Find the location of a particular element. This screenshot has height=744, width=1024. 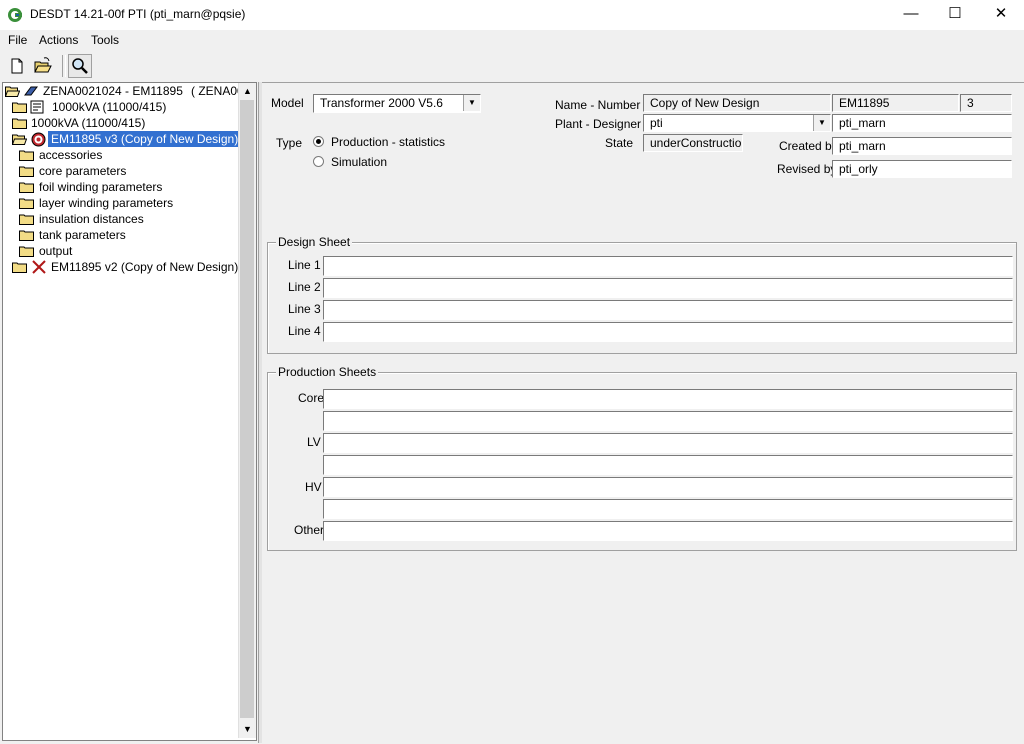

menu-bar: File Actions Tools is located at coordinates (512, 40).